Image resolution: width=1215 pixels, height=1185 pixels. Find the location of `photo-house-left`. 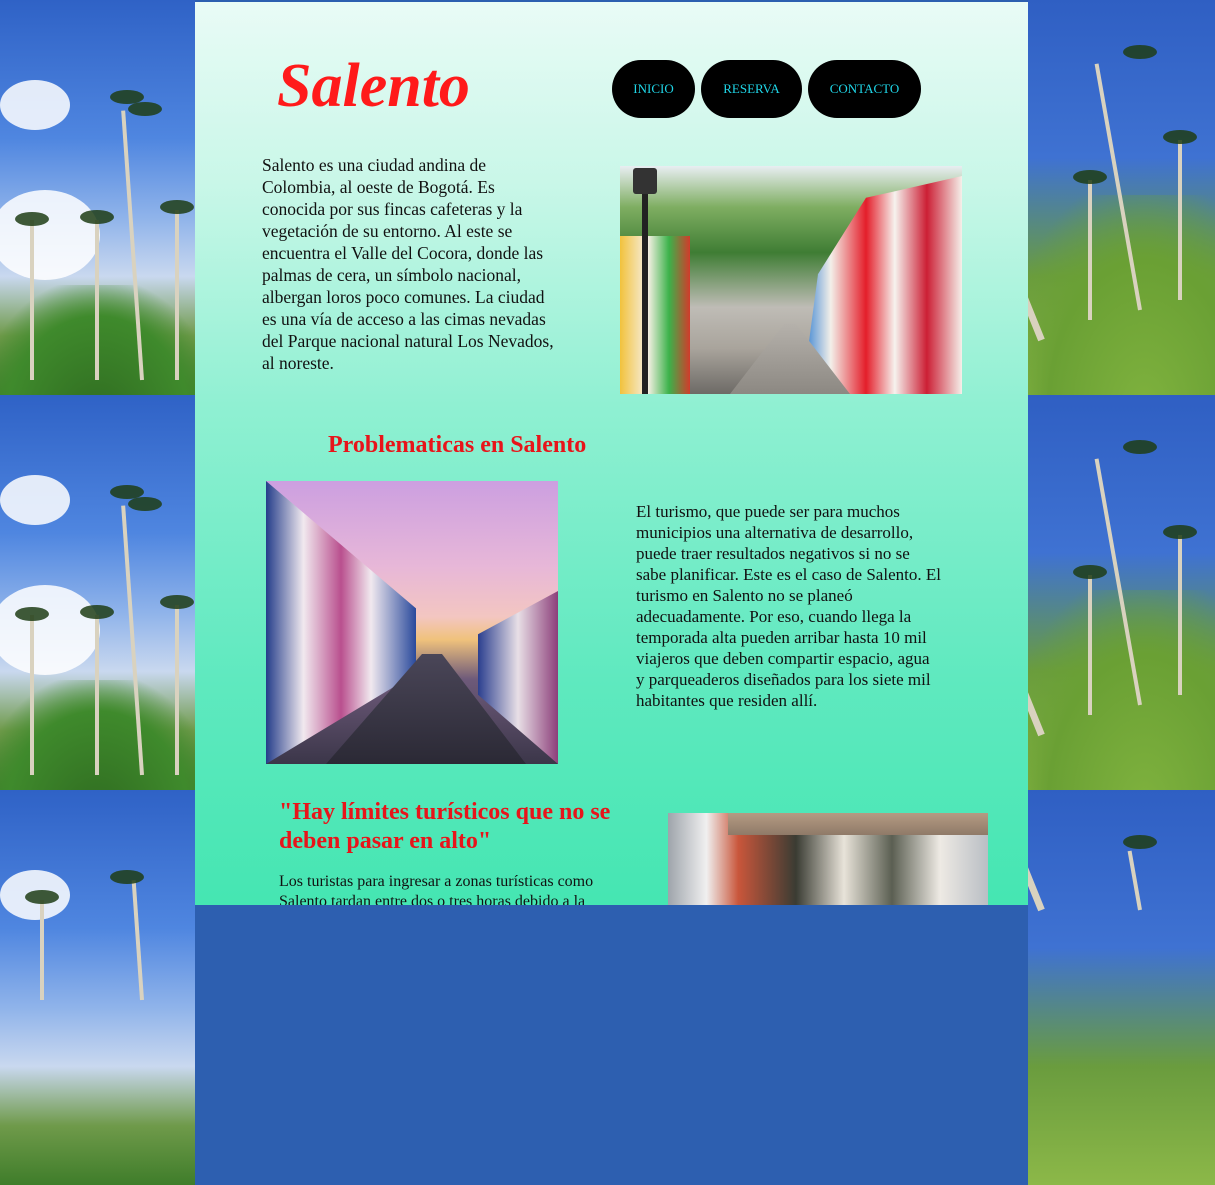

photo-house-left is located at coordinates (655, 315).